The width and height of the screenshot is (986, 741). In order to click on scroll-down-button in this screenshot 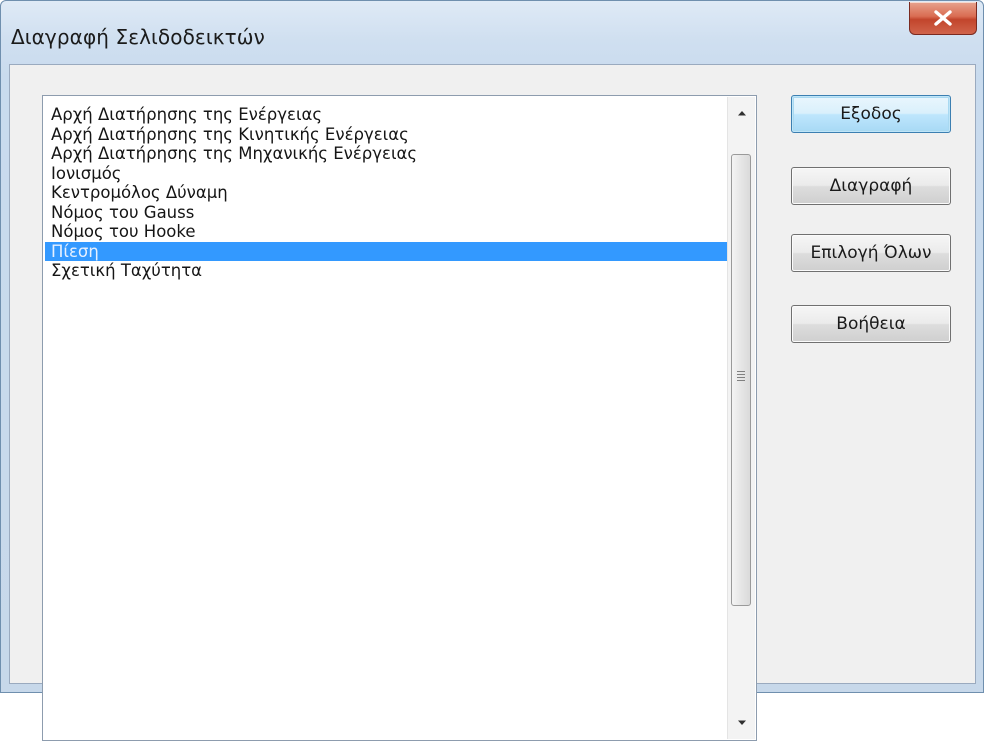, I will do `click(741, 723)`.